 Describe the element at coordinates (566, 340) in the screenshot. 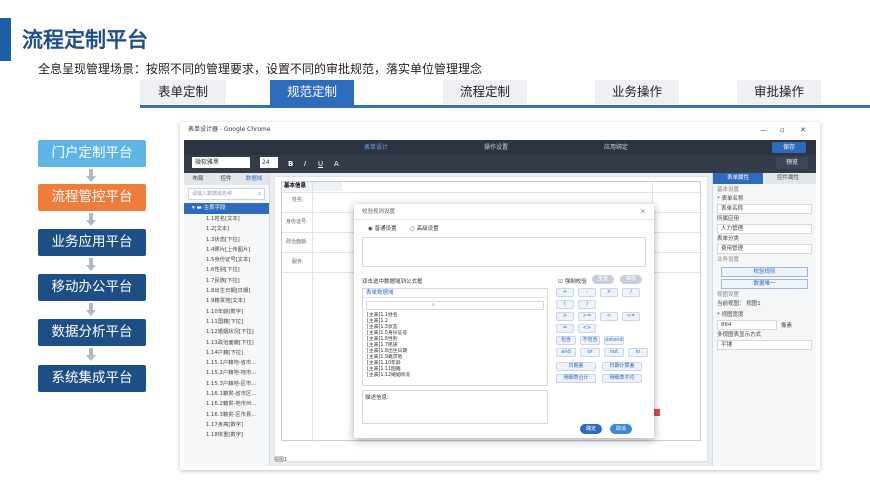

I see `operator-button: 包含` at that location.